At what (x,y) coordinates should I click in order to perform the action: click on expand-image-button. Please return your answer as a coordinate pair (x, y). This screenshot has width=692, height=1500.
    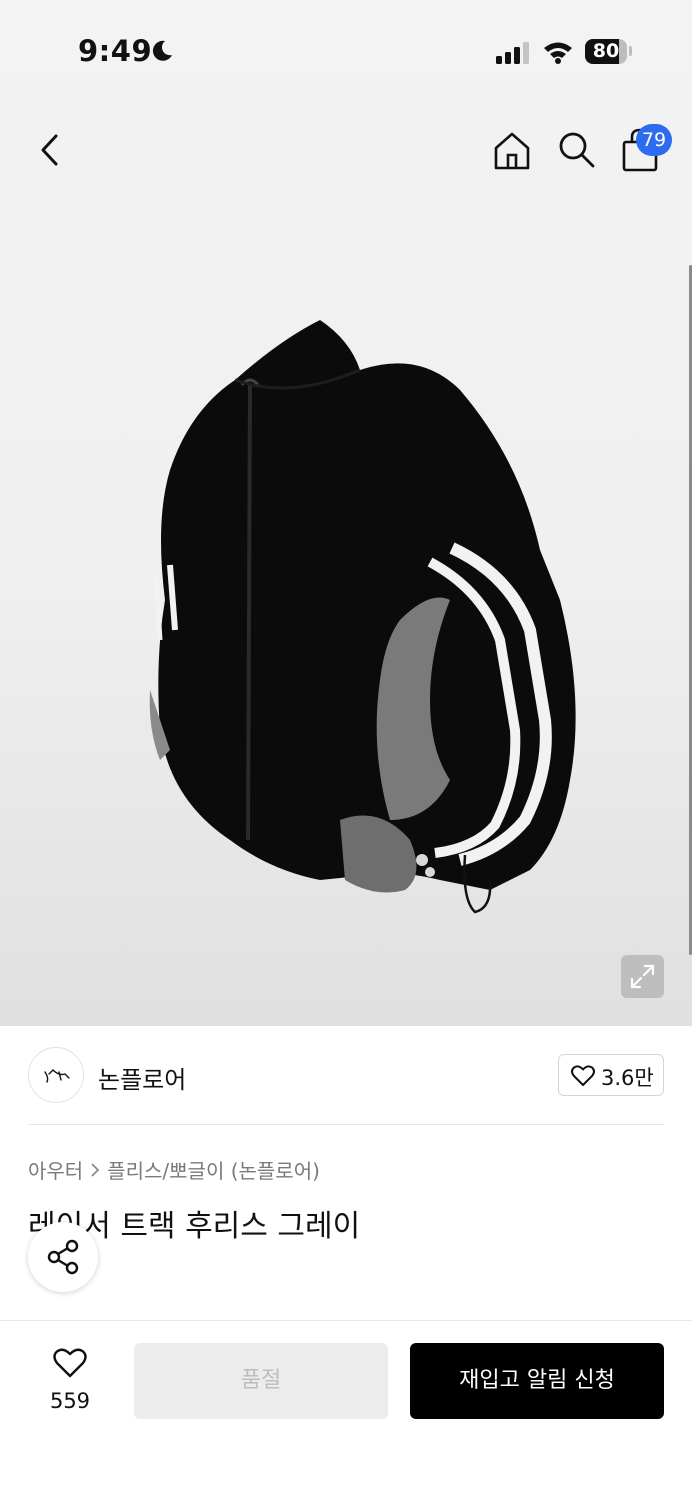
    Looking at the image, I should click on (642, 976).